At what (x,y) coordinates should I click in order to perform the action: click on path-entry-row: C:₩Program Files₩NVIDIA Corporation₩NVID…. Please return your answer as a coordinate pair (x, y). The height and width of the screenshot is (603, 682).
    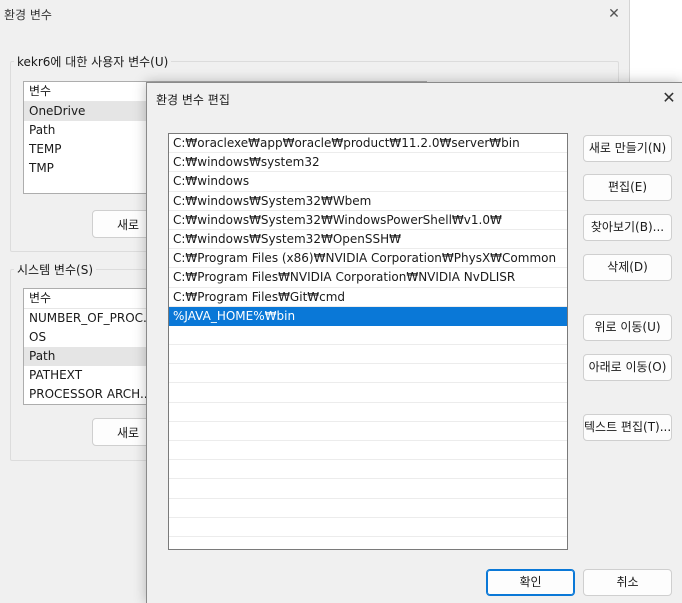
    Looking at the image, I should click on (368, 278).